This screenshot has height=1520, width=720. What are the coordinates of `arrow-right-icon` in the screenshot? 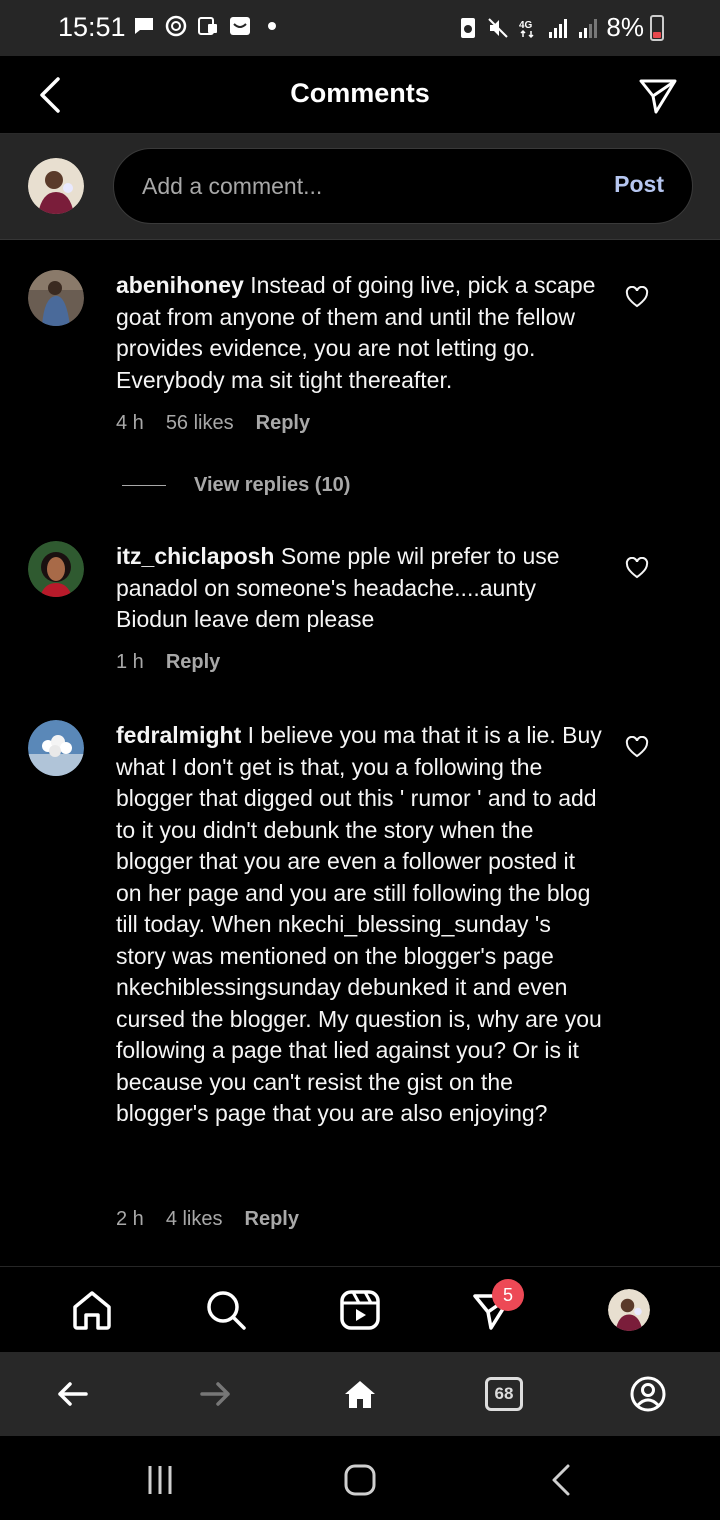 It's located at (215, 1394).